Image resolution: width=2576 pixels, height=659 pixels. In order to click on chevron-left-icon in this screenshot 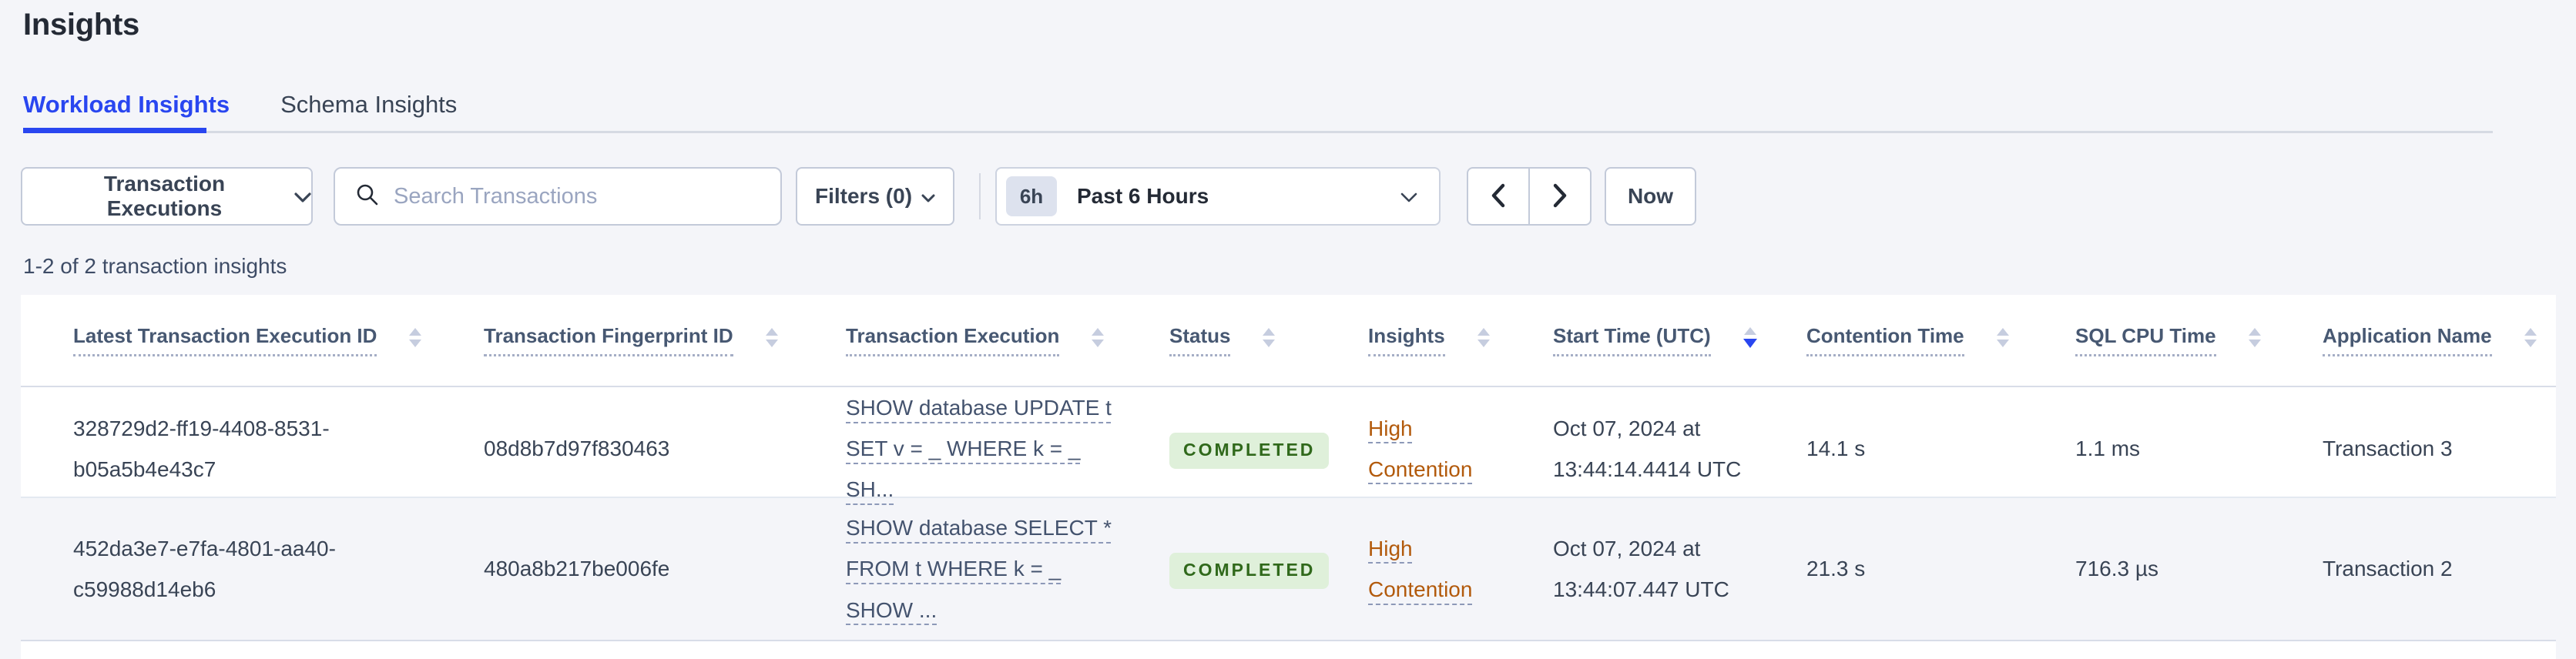, I will do `click(1498, 196)`.